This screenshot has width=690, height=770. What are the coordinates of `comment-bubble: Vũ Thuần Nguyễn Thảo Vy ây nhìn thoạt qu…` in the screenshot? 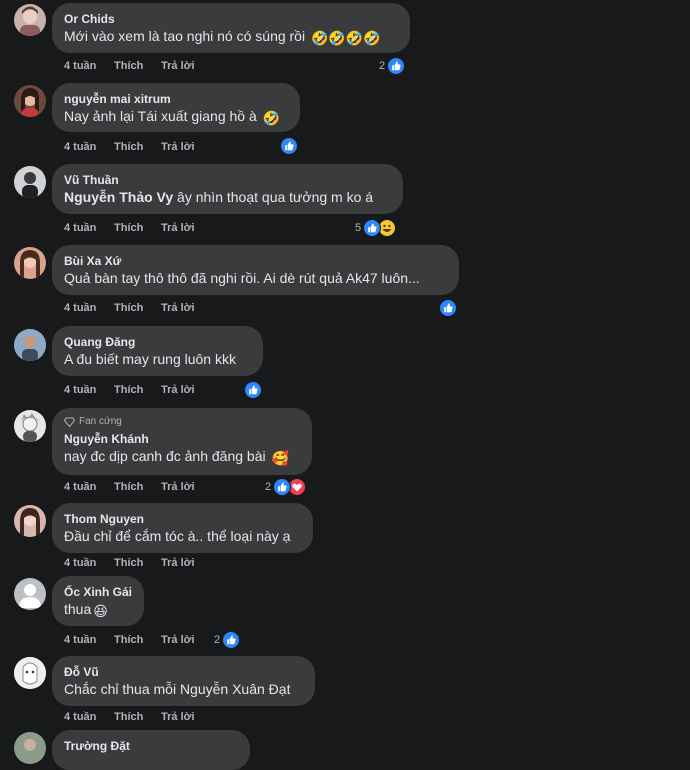 It's located at (227, 189).